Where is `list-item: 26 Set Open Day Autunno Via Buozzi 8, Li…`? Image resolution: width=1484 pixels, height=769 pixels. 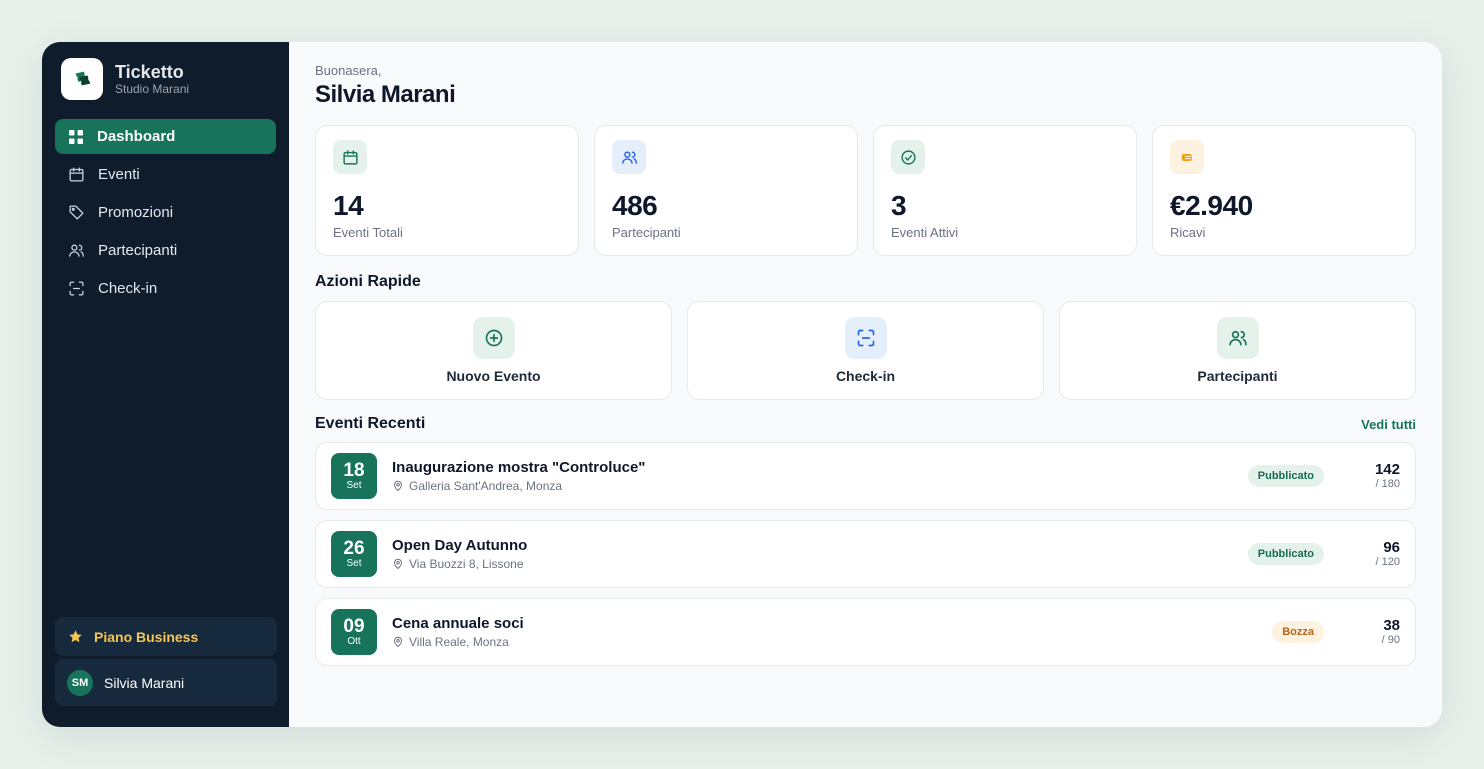
list-item: 26 Set Open Day Autunno Via Buozzi 8, Li… is located at coordinates (865, 554).